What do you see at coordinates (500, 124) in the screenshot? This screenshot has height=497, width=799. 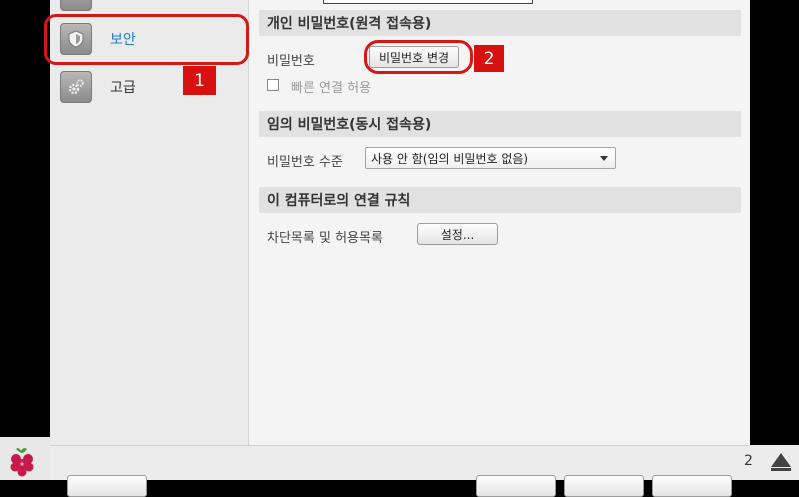 I see `section-header-temp-password: 임의 비밀번호(동시 접속용)` at bounding box center [500, 124].